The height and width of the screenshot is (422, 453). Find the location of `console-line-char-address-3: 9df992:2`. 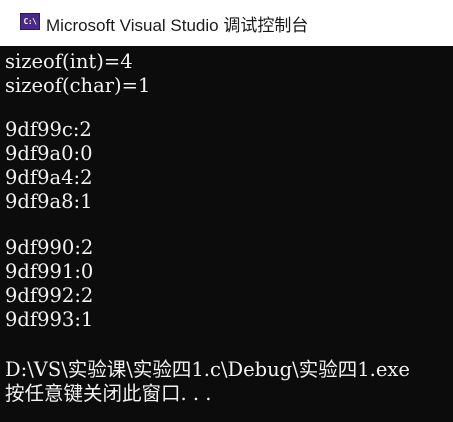

console-line-char-address-3: 9df992:2 is located at coordinates (49, 295).